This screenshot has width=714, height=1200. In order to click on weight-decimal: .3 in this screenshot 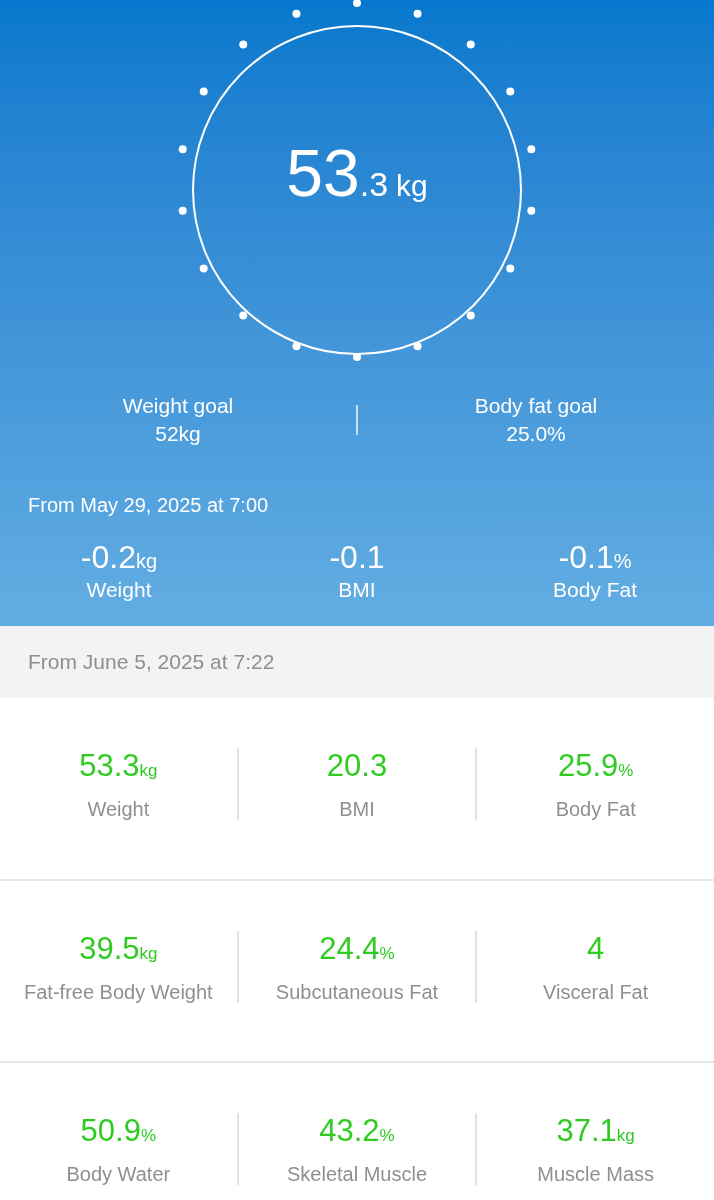, I will do `click(374, 184)`.